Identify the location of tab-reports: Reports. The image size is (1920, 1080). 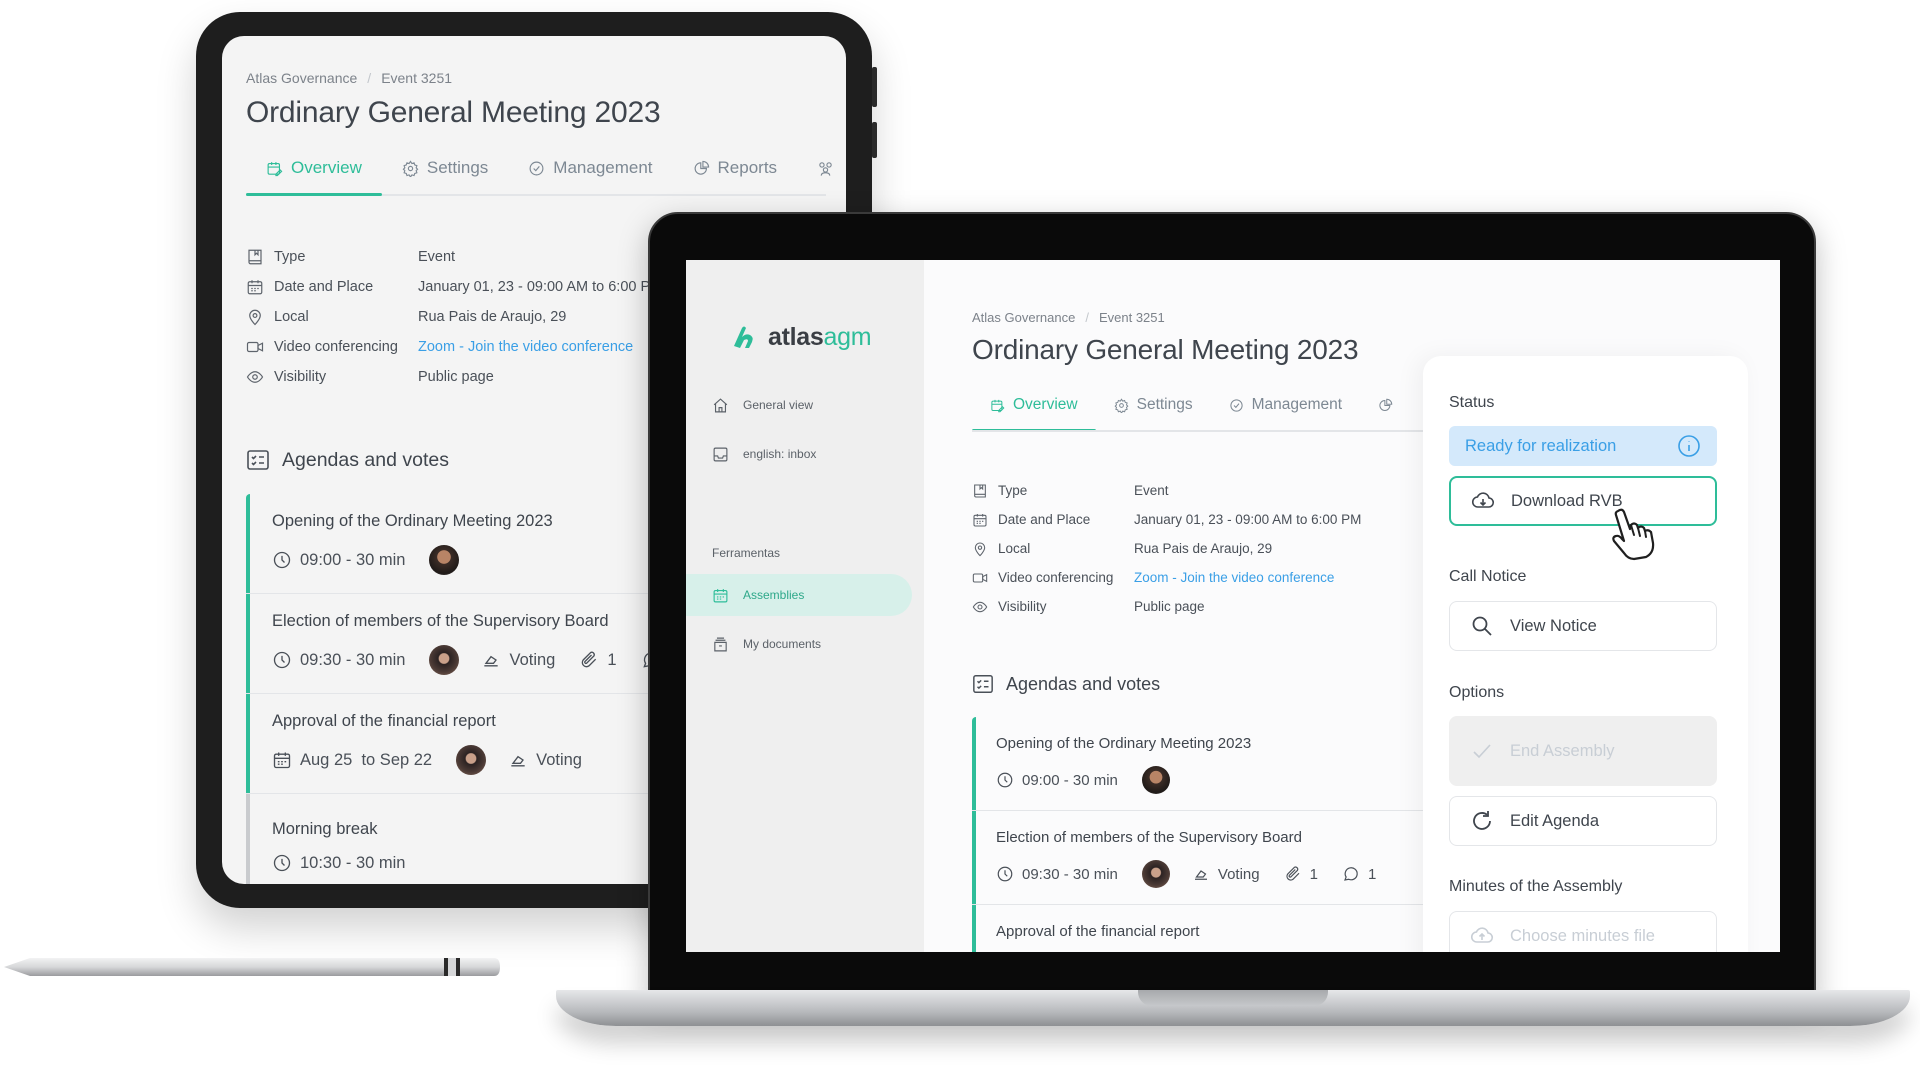
(735, 176).